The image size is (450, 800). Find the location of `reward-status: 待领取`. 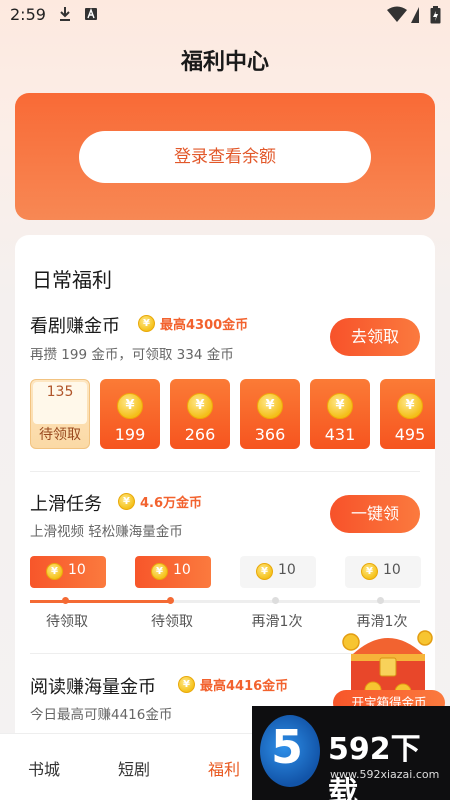

reward-status: 待领取 is located at coordinates (60, 435).